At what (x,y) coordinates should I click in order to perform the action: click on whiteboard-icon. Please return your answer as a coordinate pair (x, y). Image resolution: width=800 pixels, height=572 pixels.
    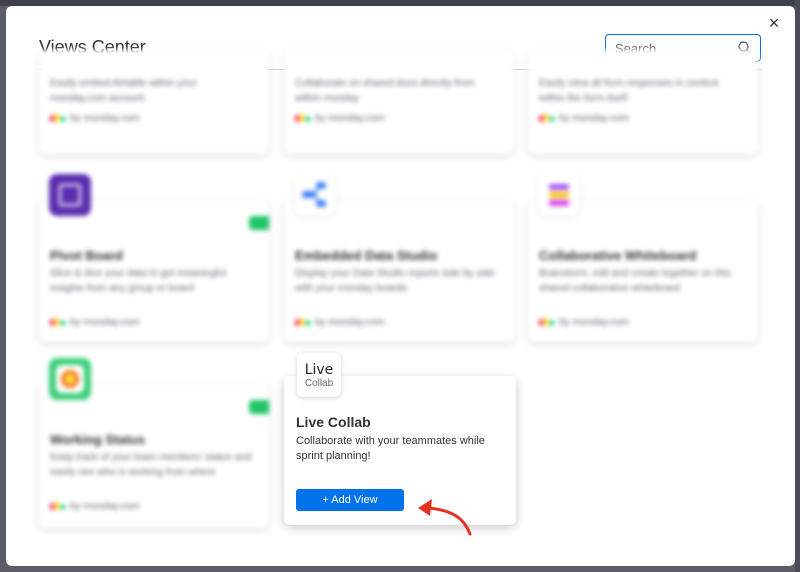
    Looking at the image, I should click on (559, 195).